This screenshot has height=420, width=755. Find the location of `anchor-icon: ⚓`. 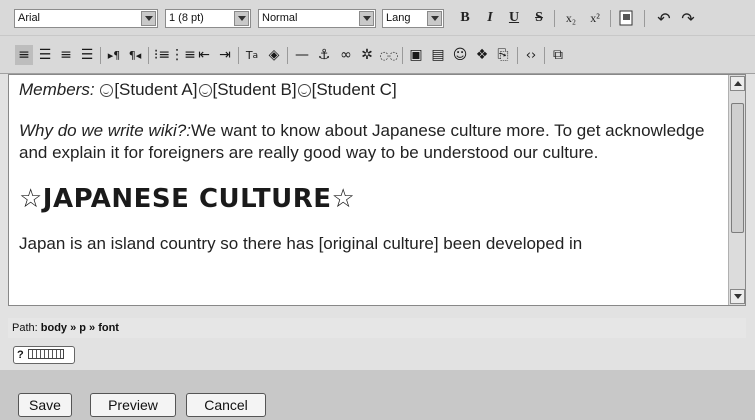

anchor-icon: ⚓ is located at coordinates (324, 55).